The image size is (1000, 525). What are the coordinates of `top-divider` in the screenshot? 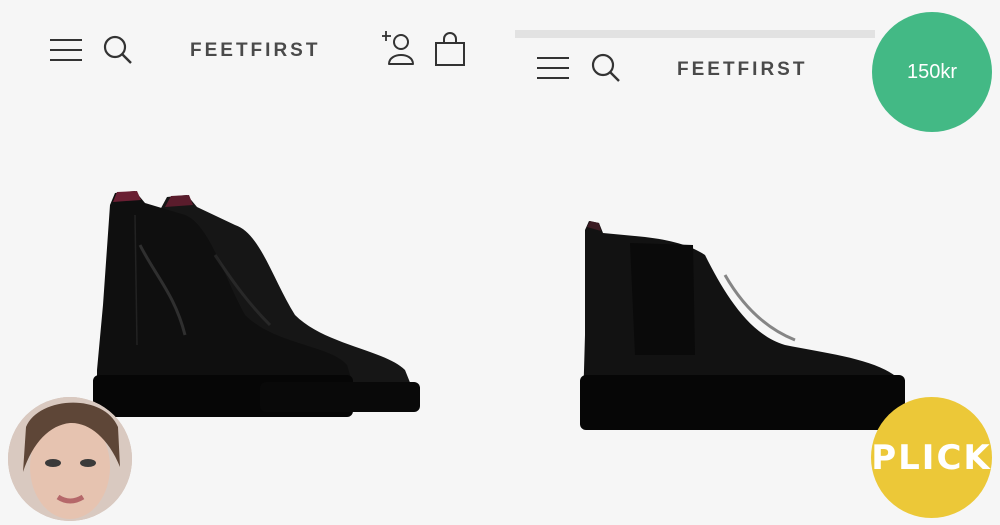 It's located at (695, 34).